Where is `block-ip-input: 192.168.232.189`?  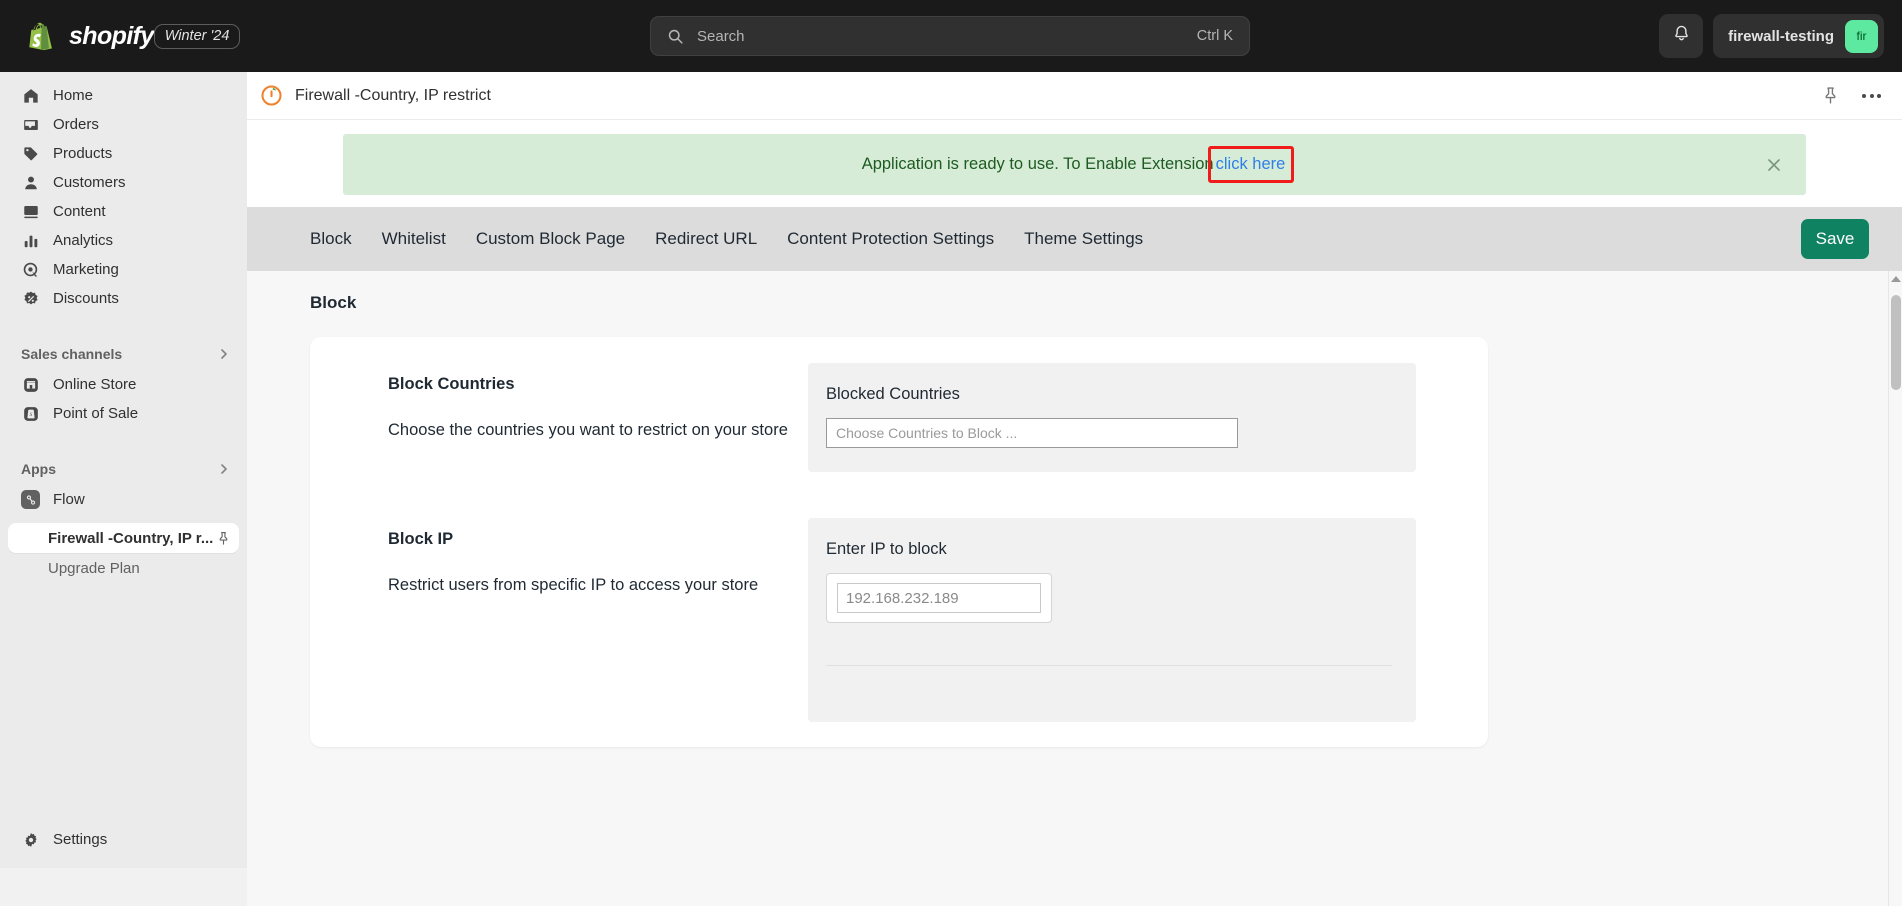
block-ip-input: 192.168.232.189 is located at coordinates (939, 598).